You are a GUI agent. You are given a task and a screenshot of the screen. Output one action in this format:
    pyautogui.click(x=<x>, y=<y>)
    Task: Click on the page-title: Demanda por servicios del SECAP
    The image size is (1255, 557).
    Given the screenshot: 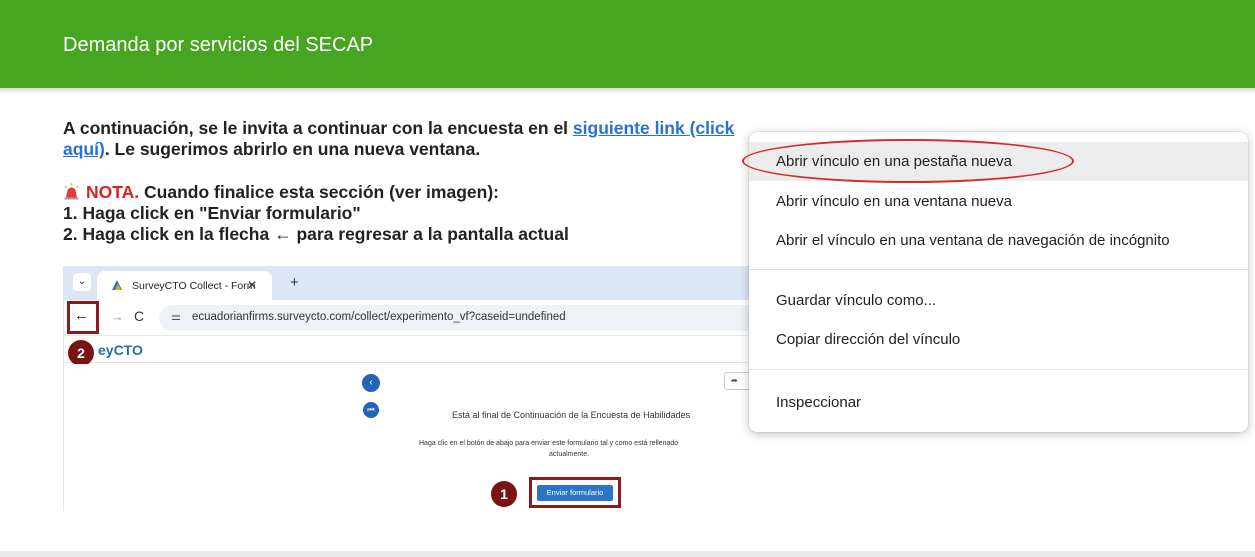 What is the action you would take?
    pyautogui.click(x=218, y=45)
    